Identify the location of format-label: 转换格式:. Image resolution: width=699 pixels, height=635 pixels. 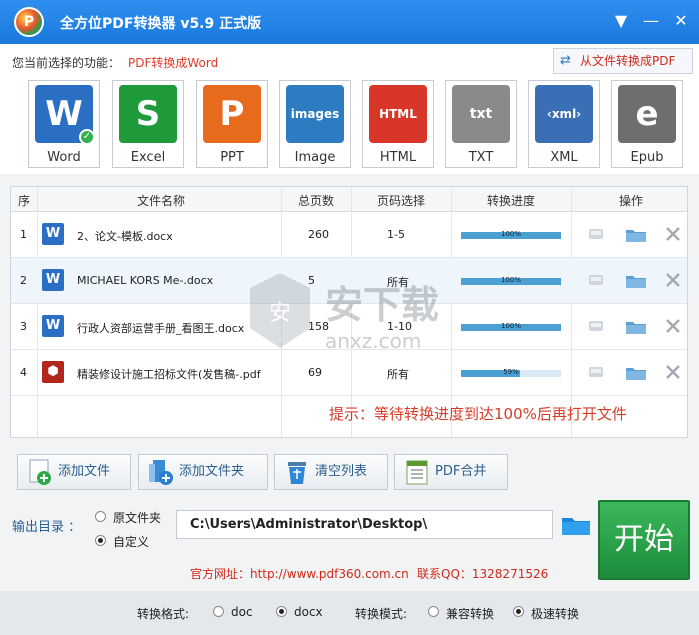
(163, 614).